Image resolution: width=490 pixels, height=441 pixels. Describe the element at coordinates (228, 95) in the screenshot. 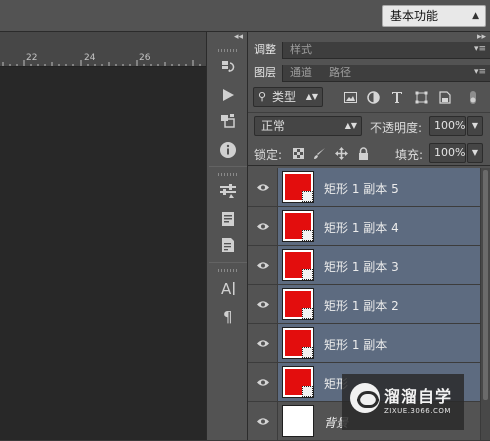

I see `play-icon` at that location.